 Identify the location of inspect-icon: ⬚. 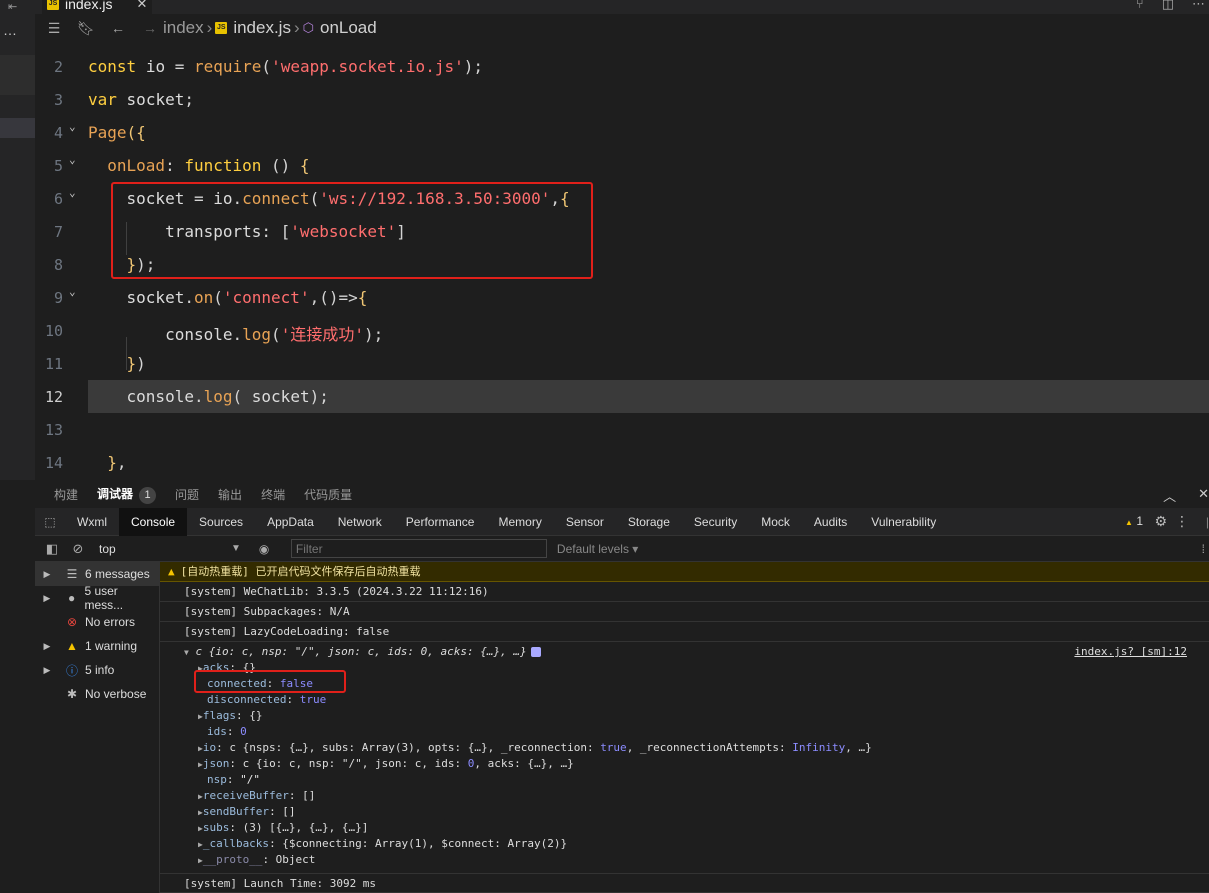
(50, 522).